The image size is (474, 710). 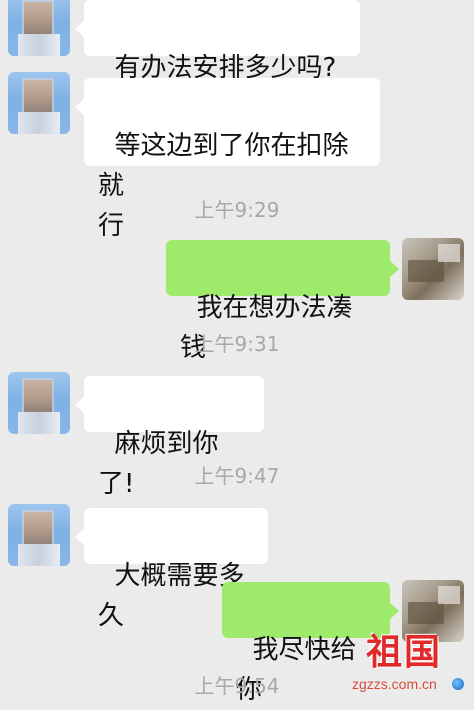 I want to click on watermark-logo-text: 祖国, so click(x=404, y=652).